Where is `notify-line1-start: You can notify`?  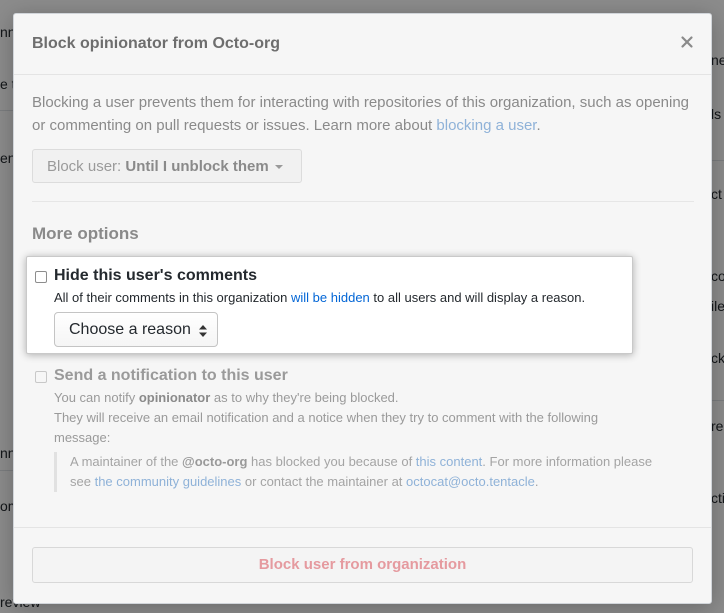 notify-line1-start: You can notify is located at coordinates (96, 397).